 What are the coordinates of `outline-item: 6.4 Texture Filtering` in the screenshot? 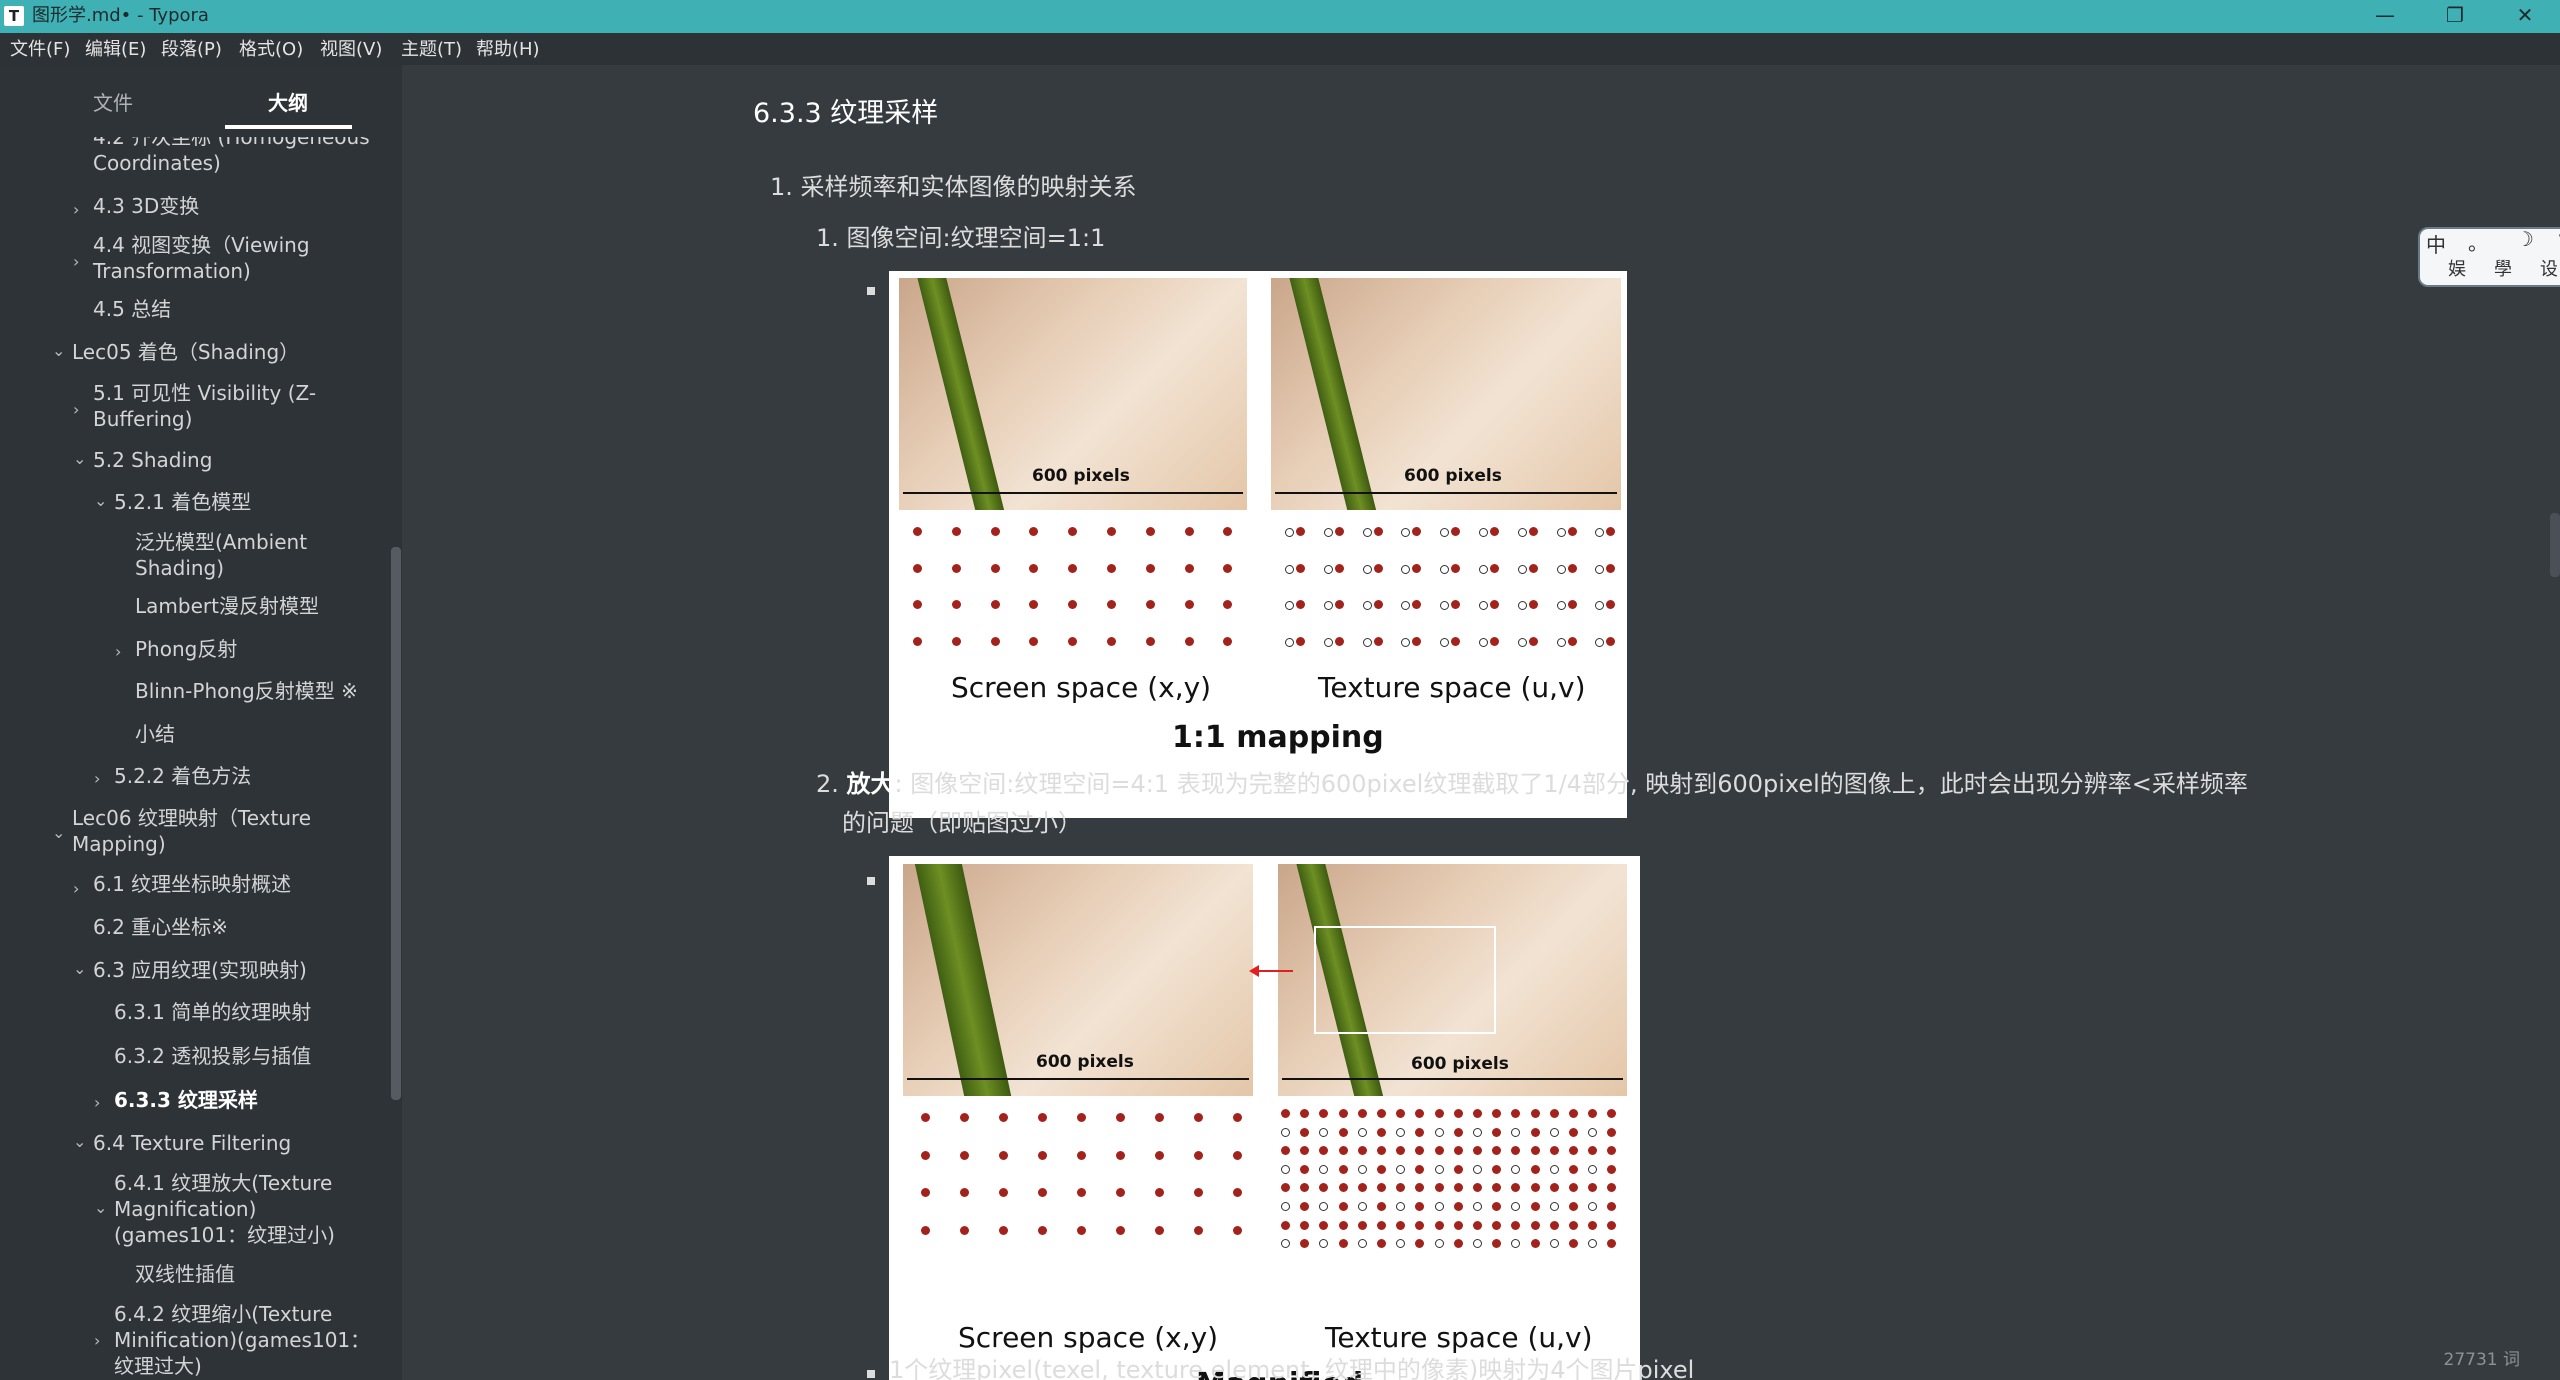 It's located at (192, 1143).